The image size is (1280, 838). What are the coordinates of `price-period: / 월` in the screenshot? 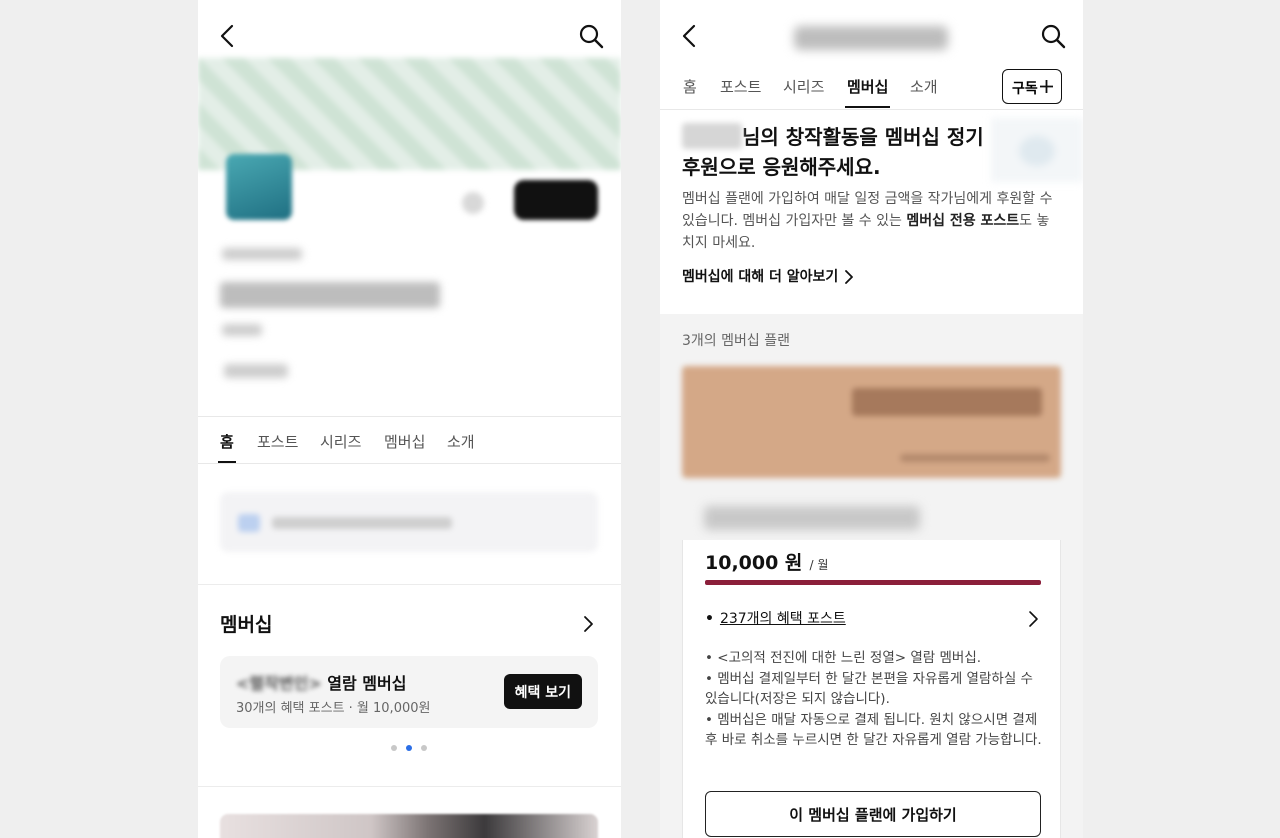 It's located at (819, 565).